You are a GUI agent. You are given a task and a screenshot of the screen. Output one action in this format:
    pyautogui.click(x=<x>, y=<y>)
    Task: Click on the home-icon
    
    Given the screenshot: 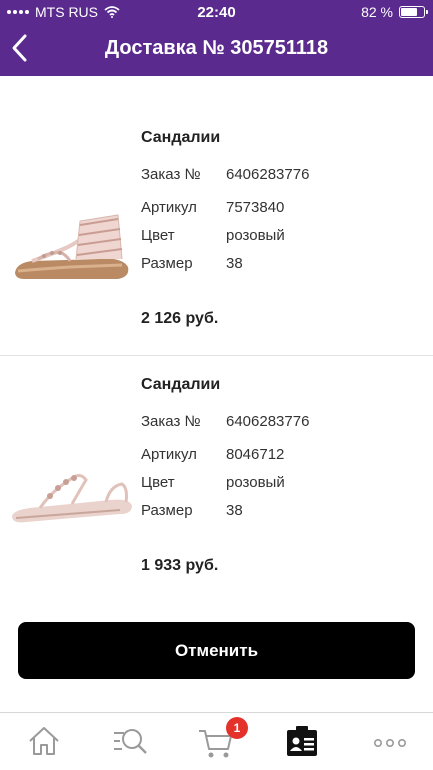 What is the action you would take?
    pyautogui.click(x=44, y=741)
    